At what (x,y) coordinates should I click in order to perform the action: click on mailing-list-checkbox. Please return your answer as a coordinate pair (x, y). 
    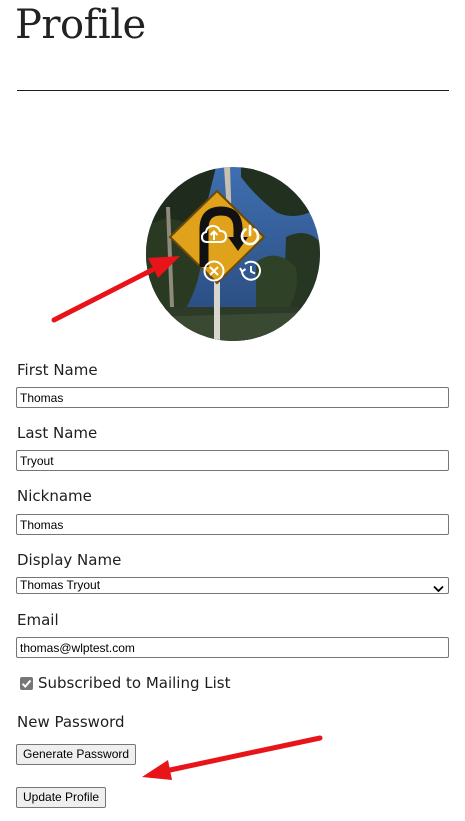
    Looking at the image, I should click on (26, 683).